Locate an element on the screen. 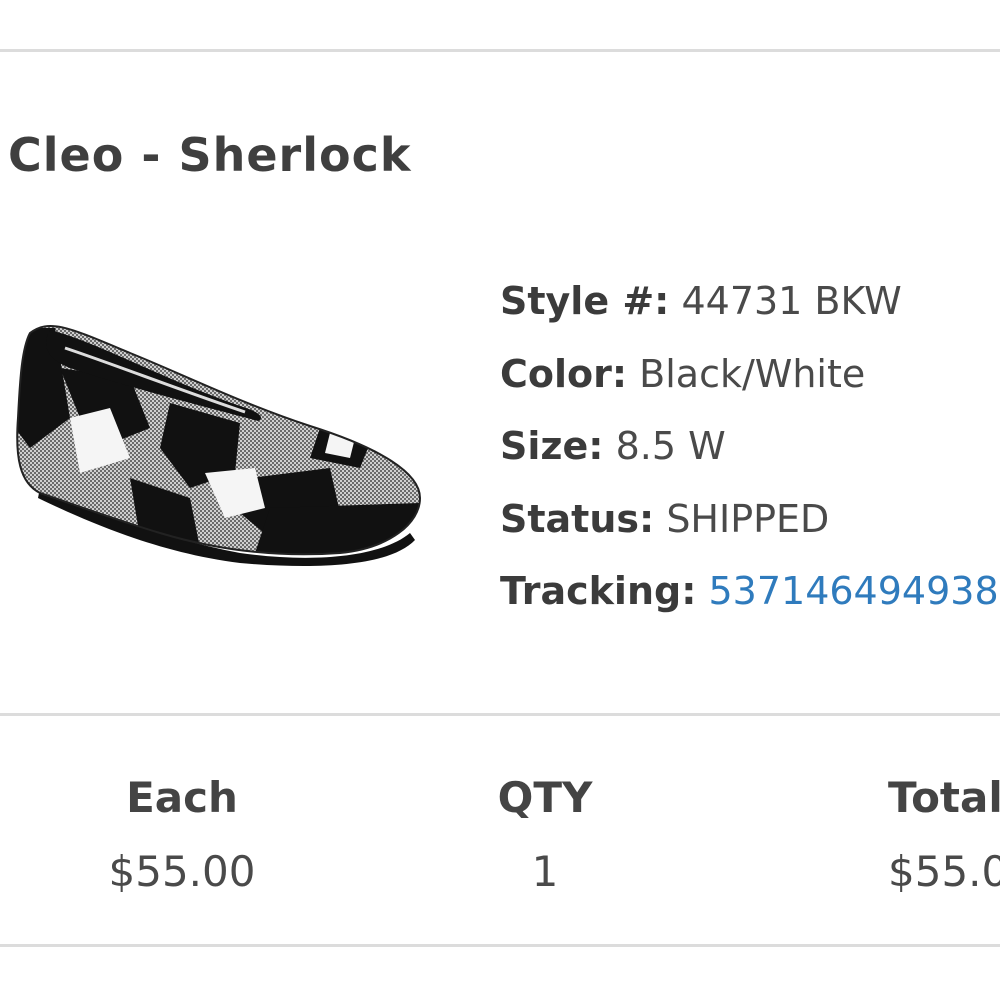 The height and width of the screenshot is (1000, 1000). status-value: SHIPPED is located at coordinates (748, 518).